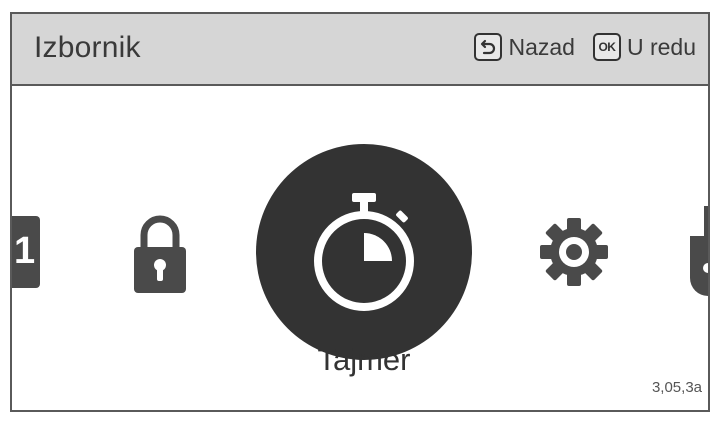 This screenshot has height=423, width=723. I want to click on plug-icon, so click(699, 251).